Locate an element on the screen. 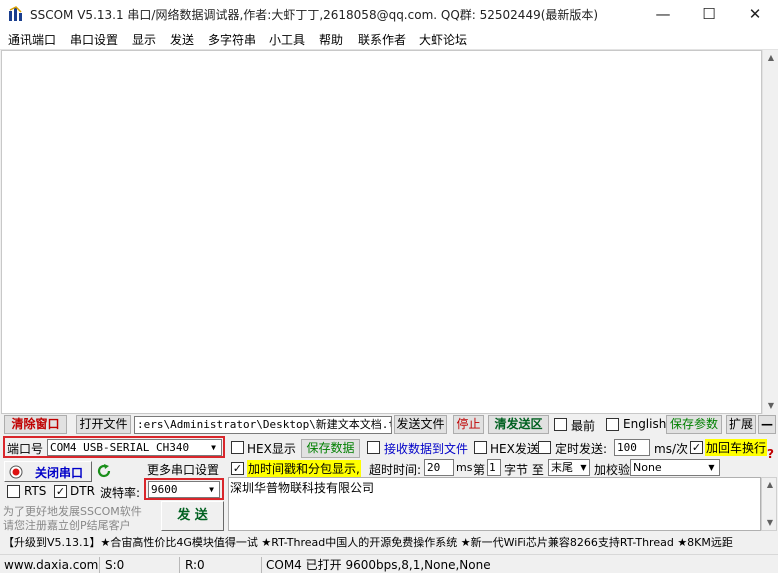  top-checkbox is located at coordinates (560, 424).